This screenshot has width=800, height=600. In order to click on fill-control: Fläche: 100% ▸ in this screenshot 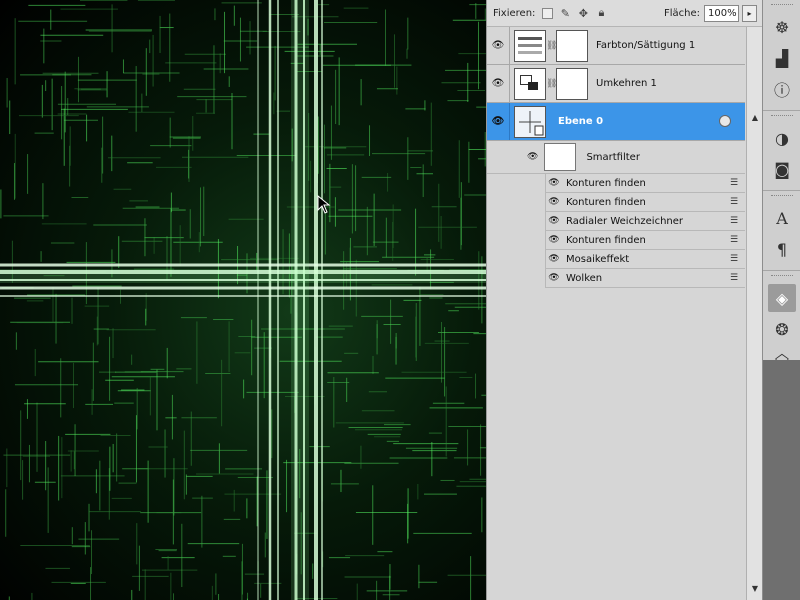, I will do `click(710, 13)`.